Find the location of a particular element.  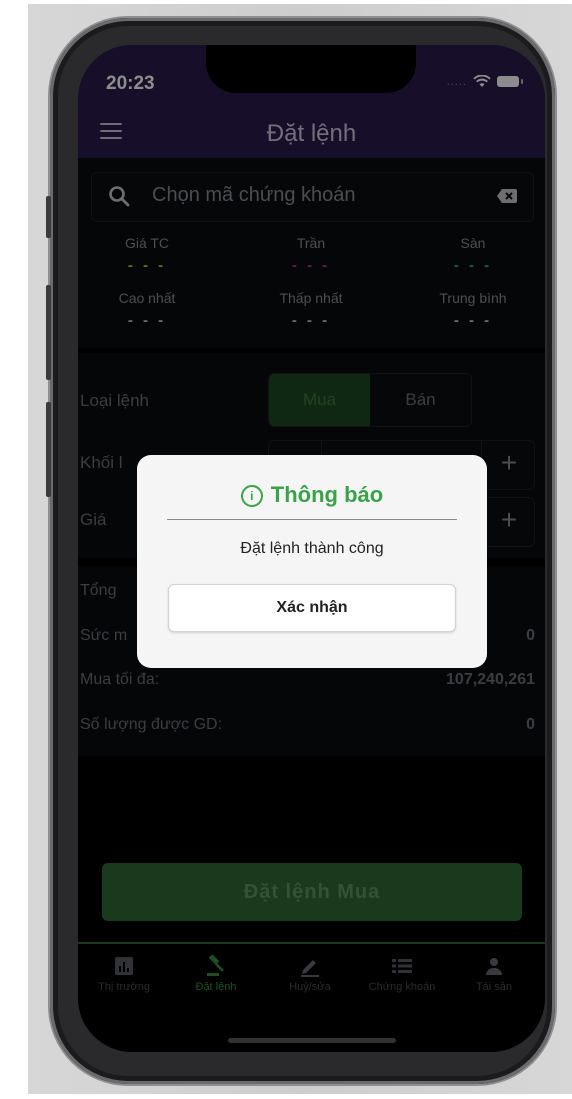

dialog-title: i Thông báo is located at coordinates (312, 495).